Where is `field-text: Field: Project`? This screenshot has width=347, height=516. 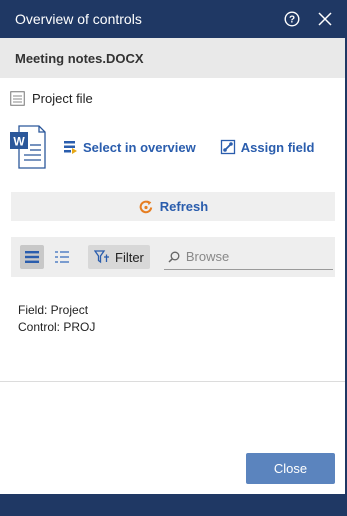
field-text: Field: Project is located at coordinates (53, 310).